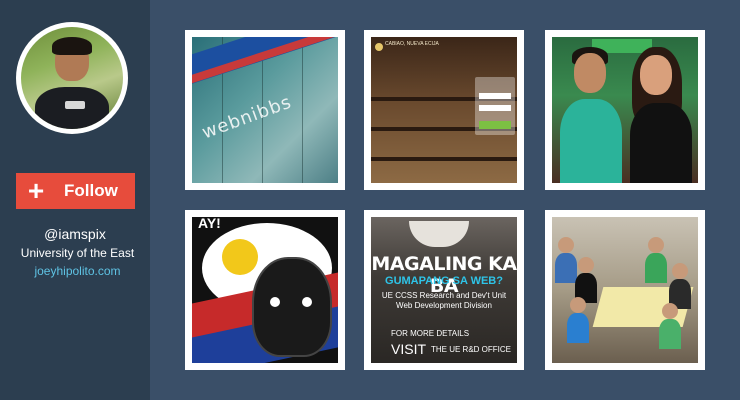 Image resolution: width=740 pixels, height=400 pixels. Describe the element at coordinates (77, 271) in the screenshot. I see `profile-website-link: joeyhipolito.com` at that location.